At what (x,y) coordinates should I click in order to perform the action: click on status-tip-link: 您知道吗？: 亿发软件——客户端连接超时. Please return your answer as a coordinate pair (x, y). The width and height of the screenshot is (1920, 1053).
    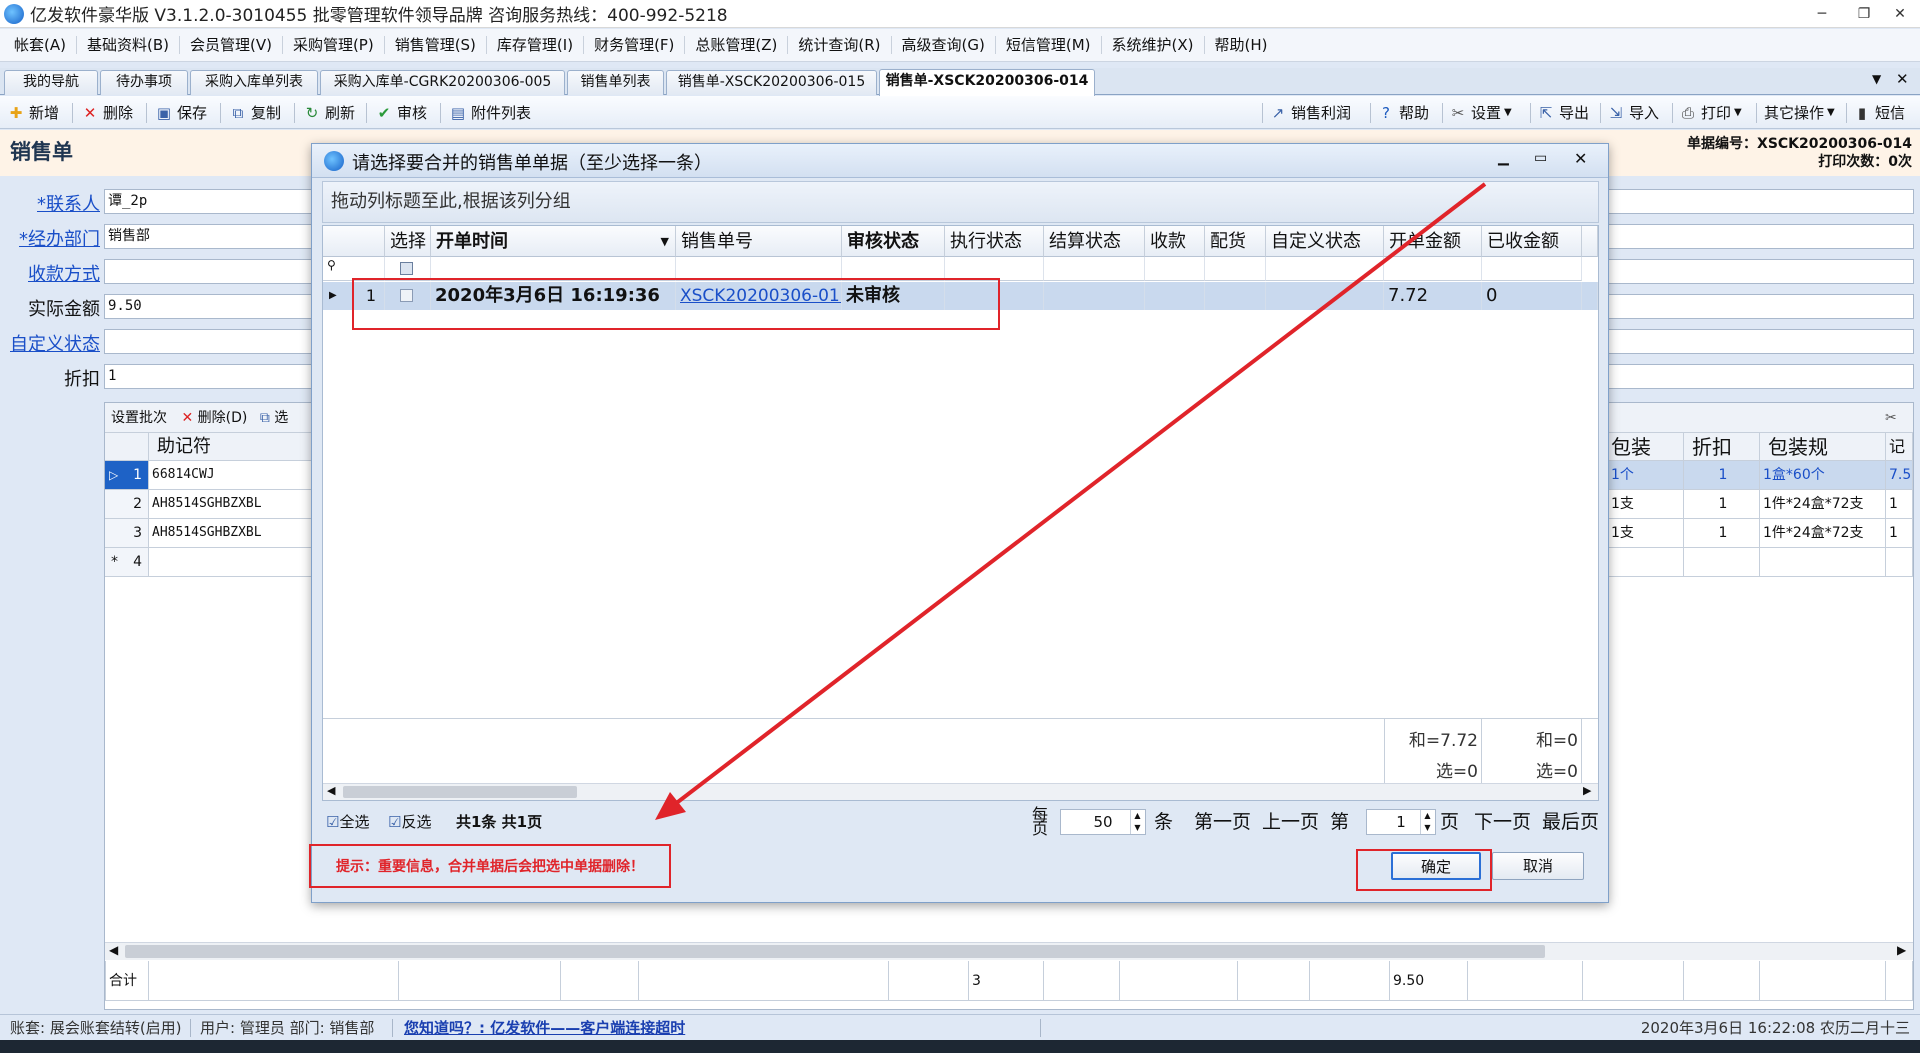
    Looking at the image, I should click on (544, 1028).